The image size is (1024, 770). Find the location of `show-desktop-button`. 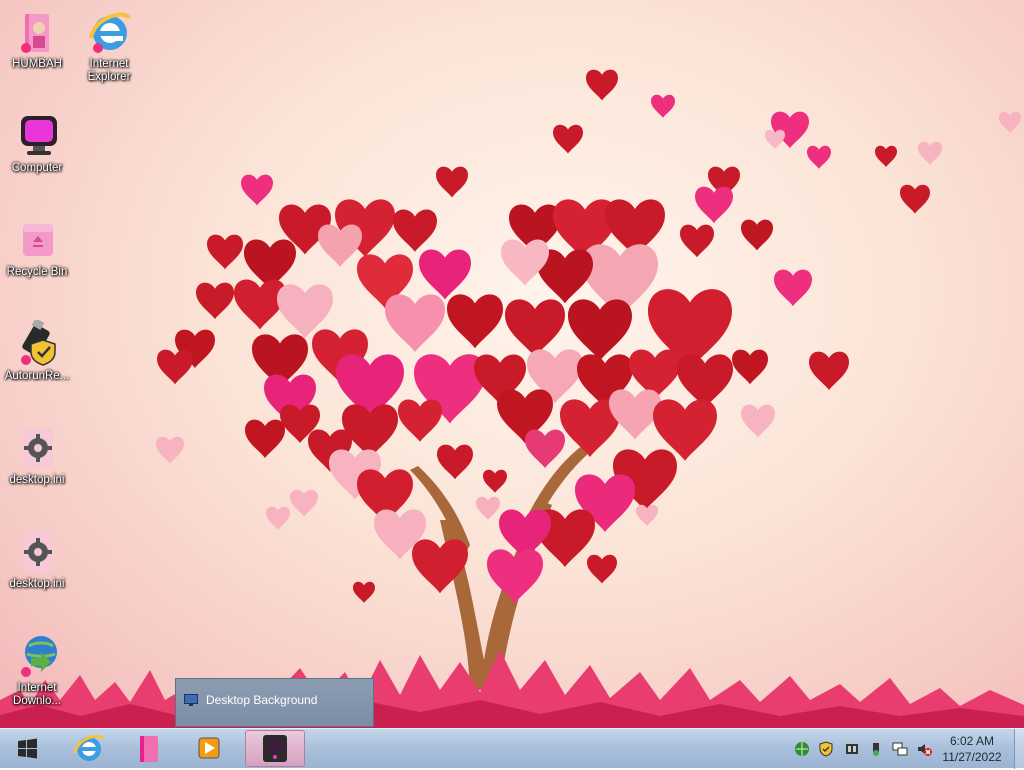

show-desktop-button is located at coordinates (1019, 749).